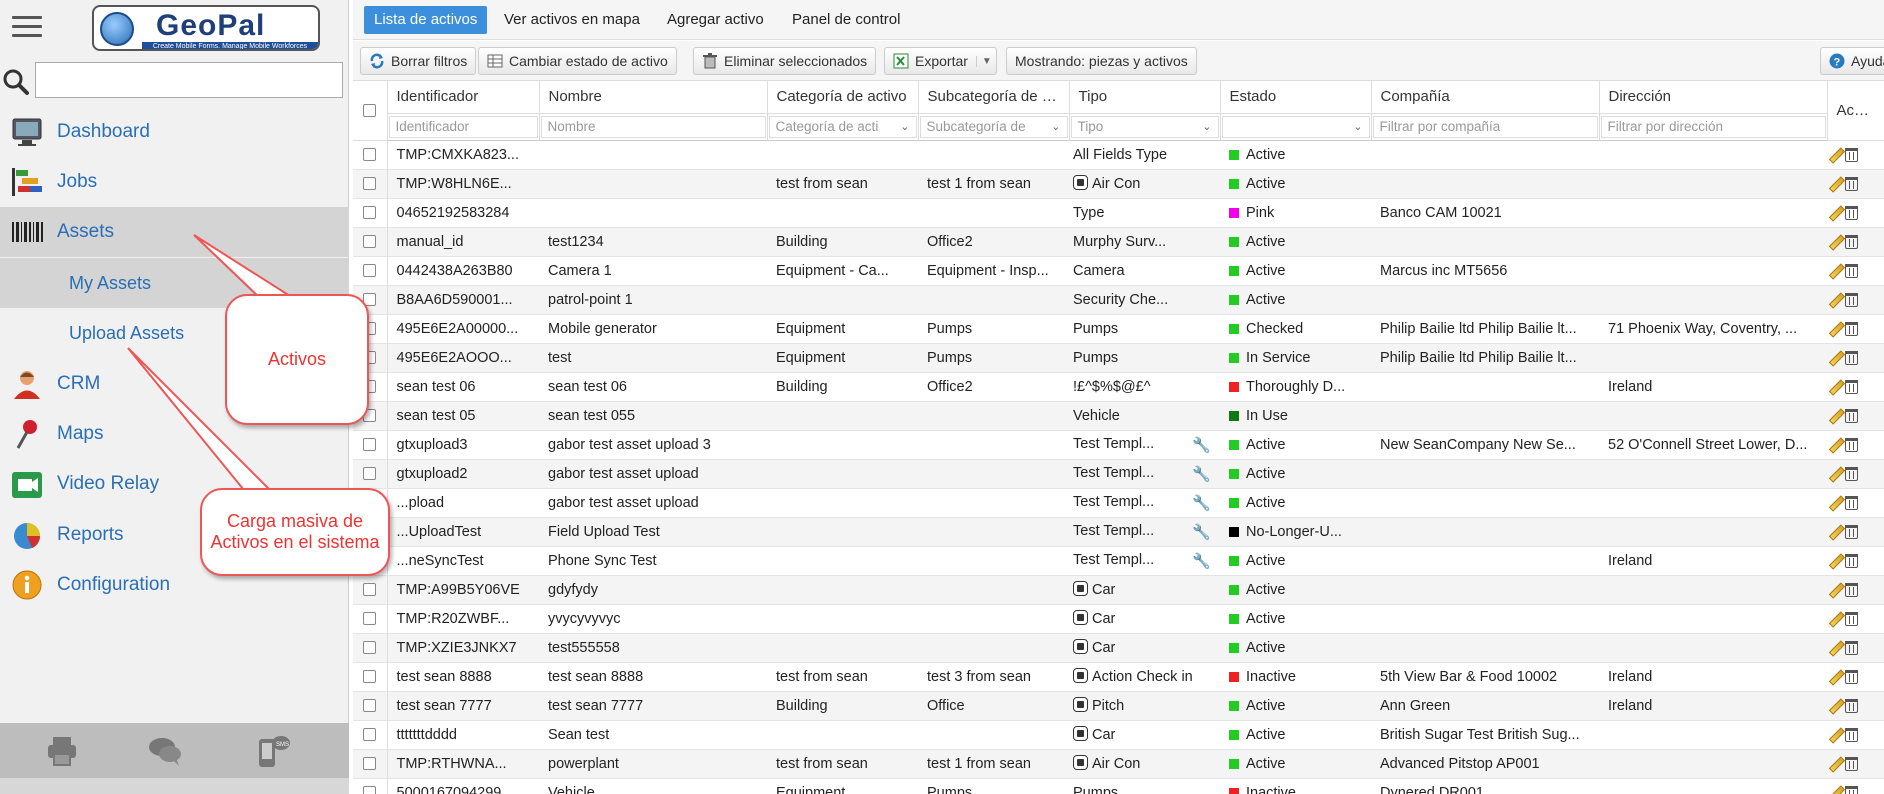  Describe the element at coordinates (1118, 648) in the screenshot. I see `table-row: TMP:XZIE3JNKX7 test555558 Car Active` at that location.